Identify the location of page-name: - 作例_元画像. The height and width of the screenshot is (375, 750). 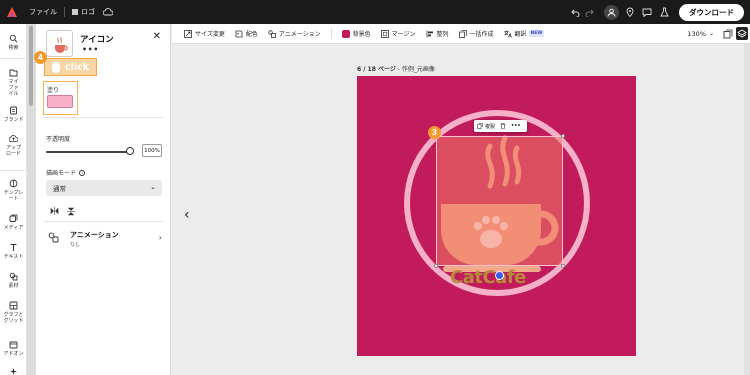
(415, 69).